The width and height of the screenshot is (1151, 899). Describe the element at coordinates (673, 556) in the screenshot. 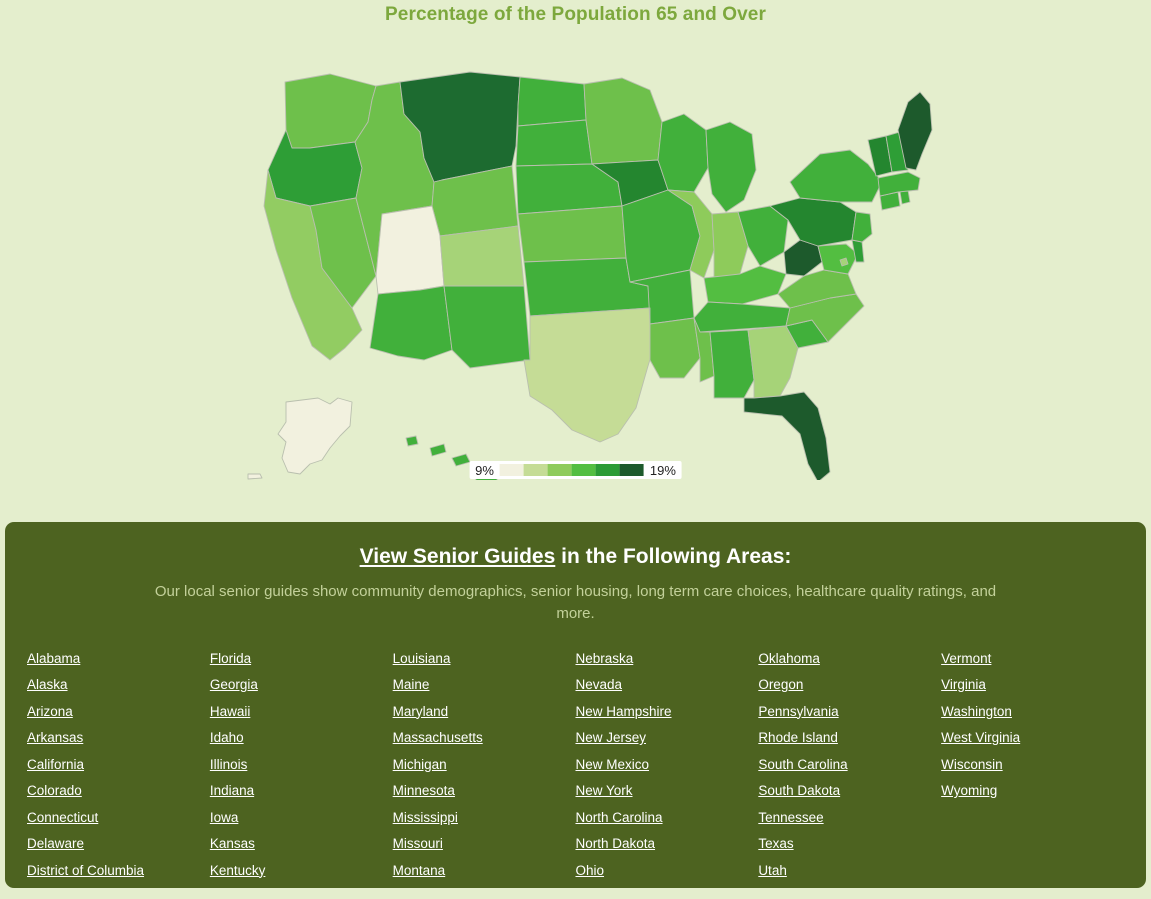

I see `guides-heading-rest: in the Following Areas:` at that location.